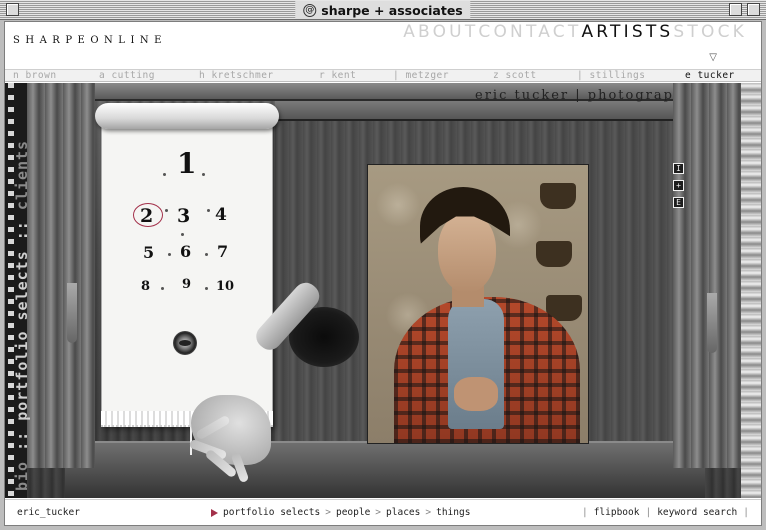 This screenshot has width=766, height=530. I want to click on torn-edge-right, so click(751, 290).